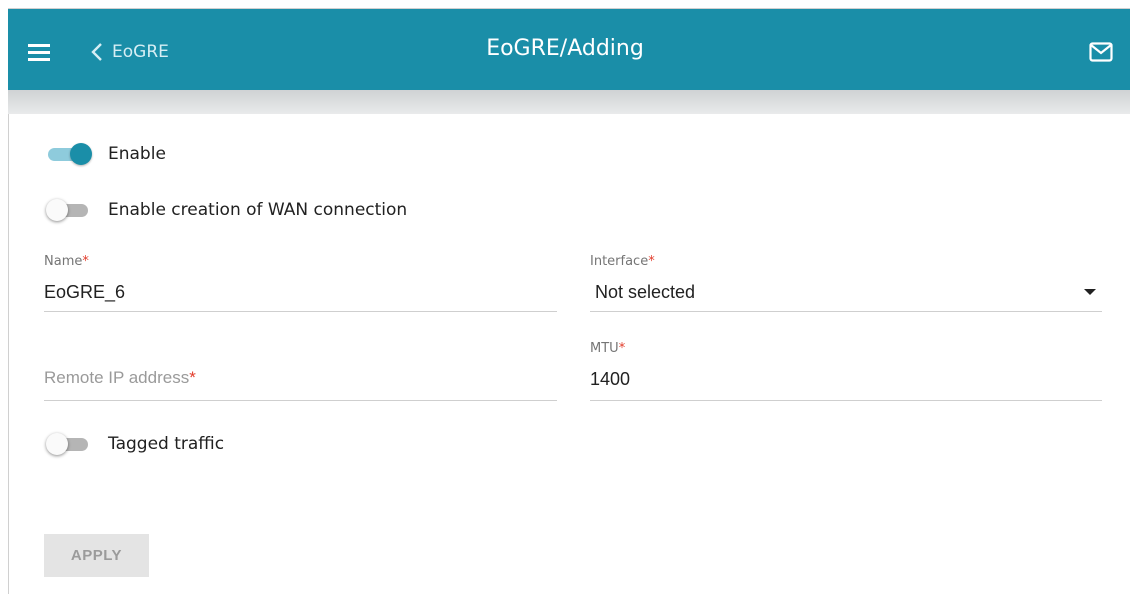 Image resolution: width=1130 pixels, height=594 pixels. Describe the element at coordinates (137, 154) in the screenshot. I see `enable-label: Enable` at that location.